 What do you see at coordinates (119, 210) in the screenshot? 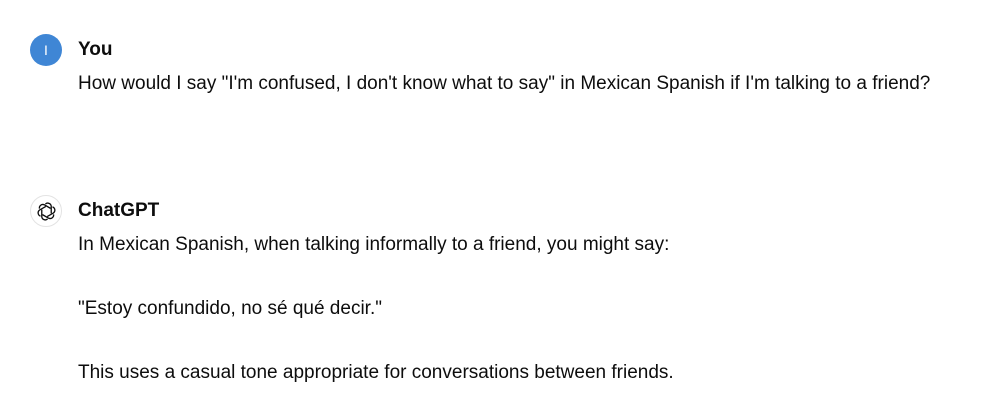
I see `assistant-author-name: ChatGPT` at bounding box center [119, 210].